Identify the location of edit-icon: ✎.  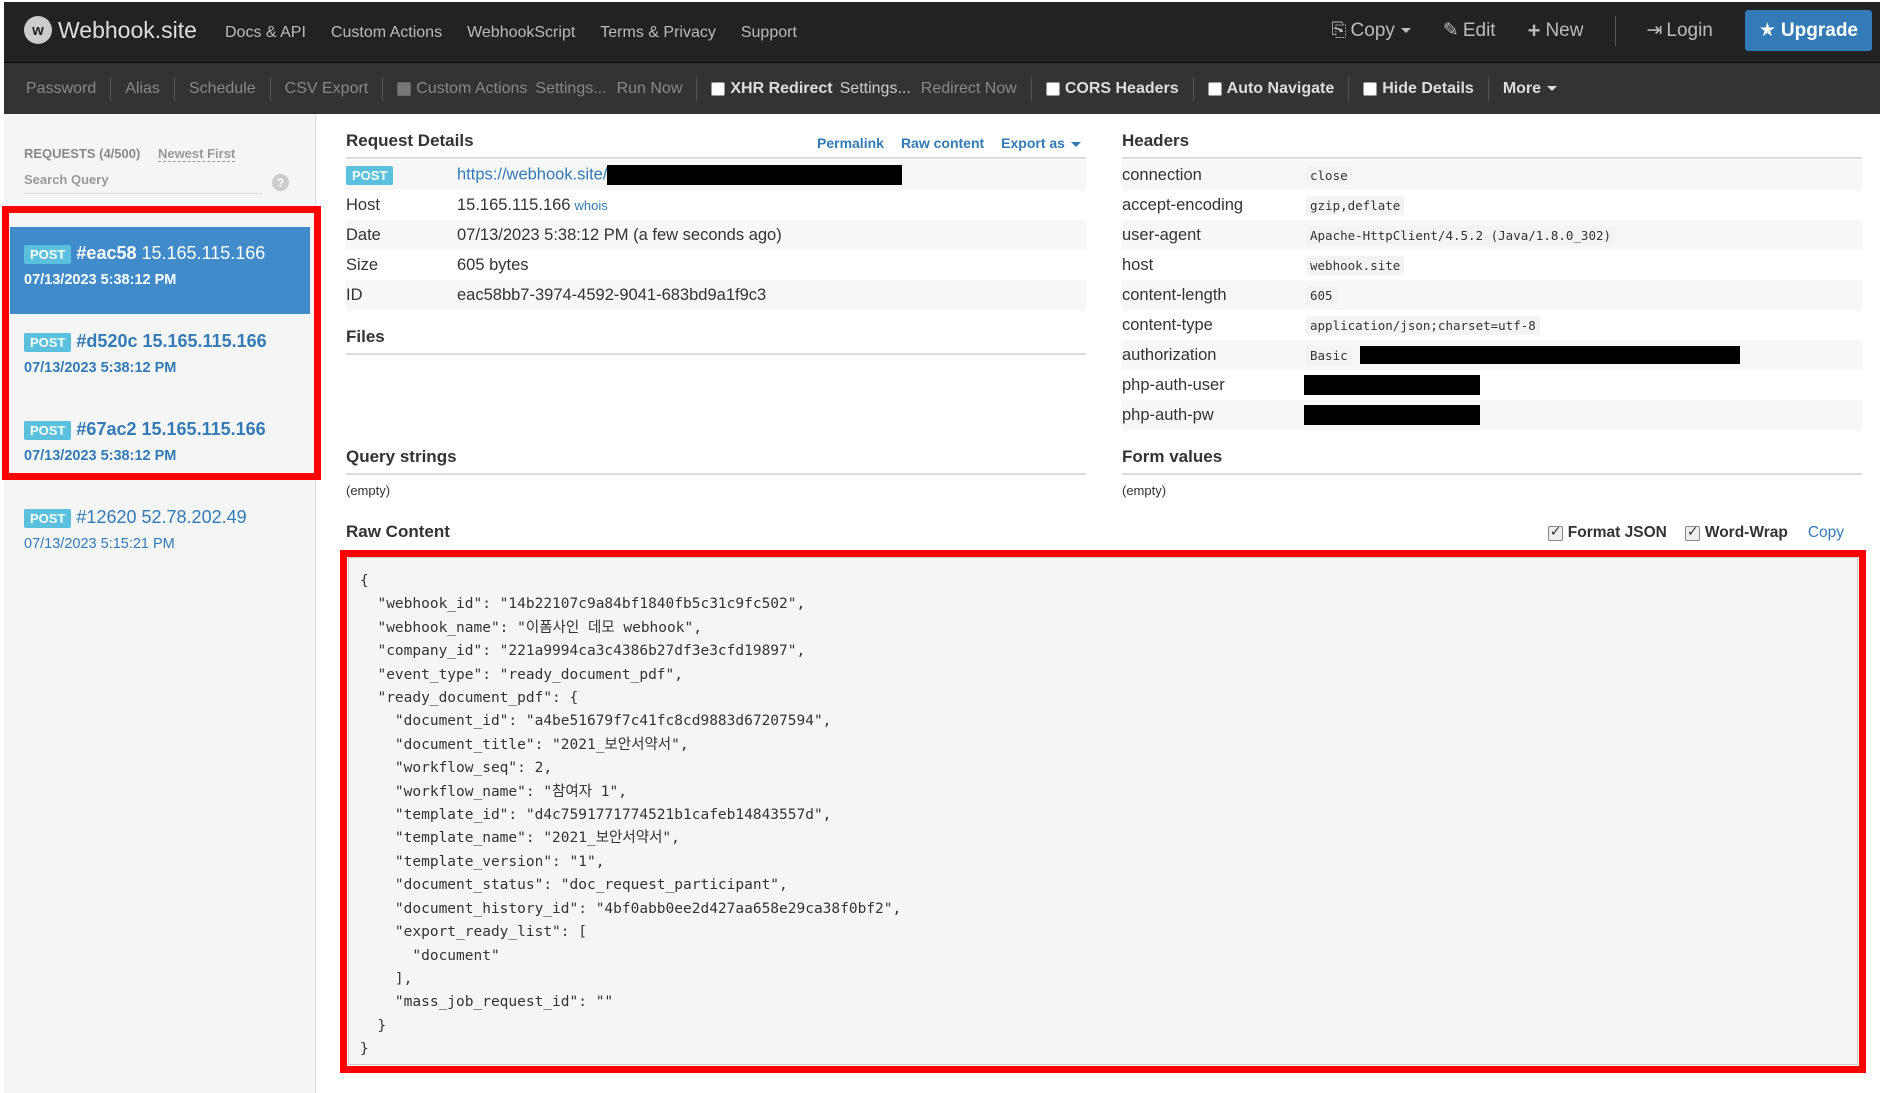
(1450, 30).